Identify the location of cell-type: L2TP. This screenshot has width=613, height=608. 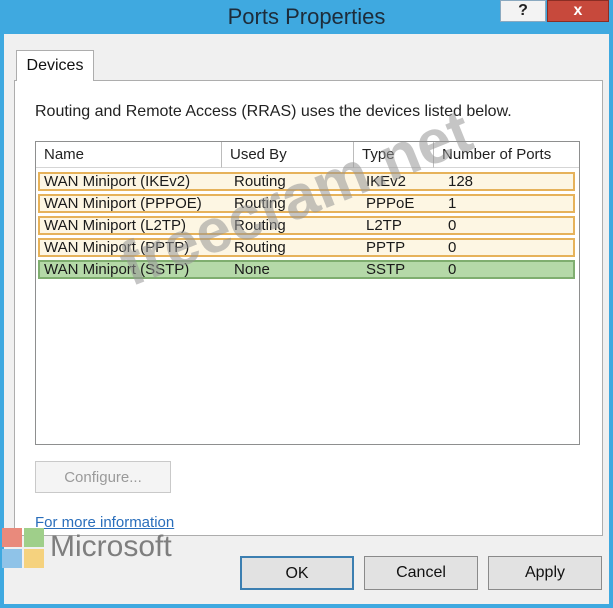
(384, 225).